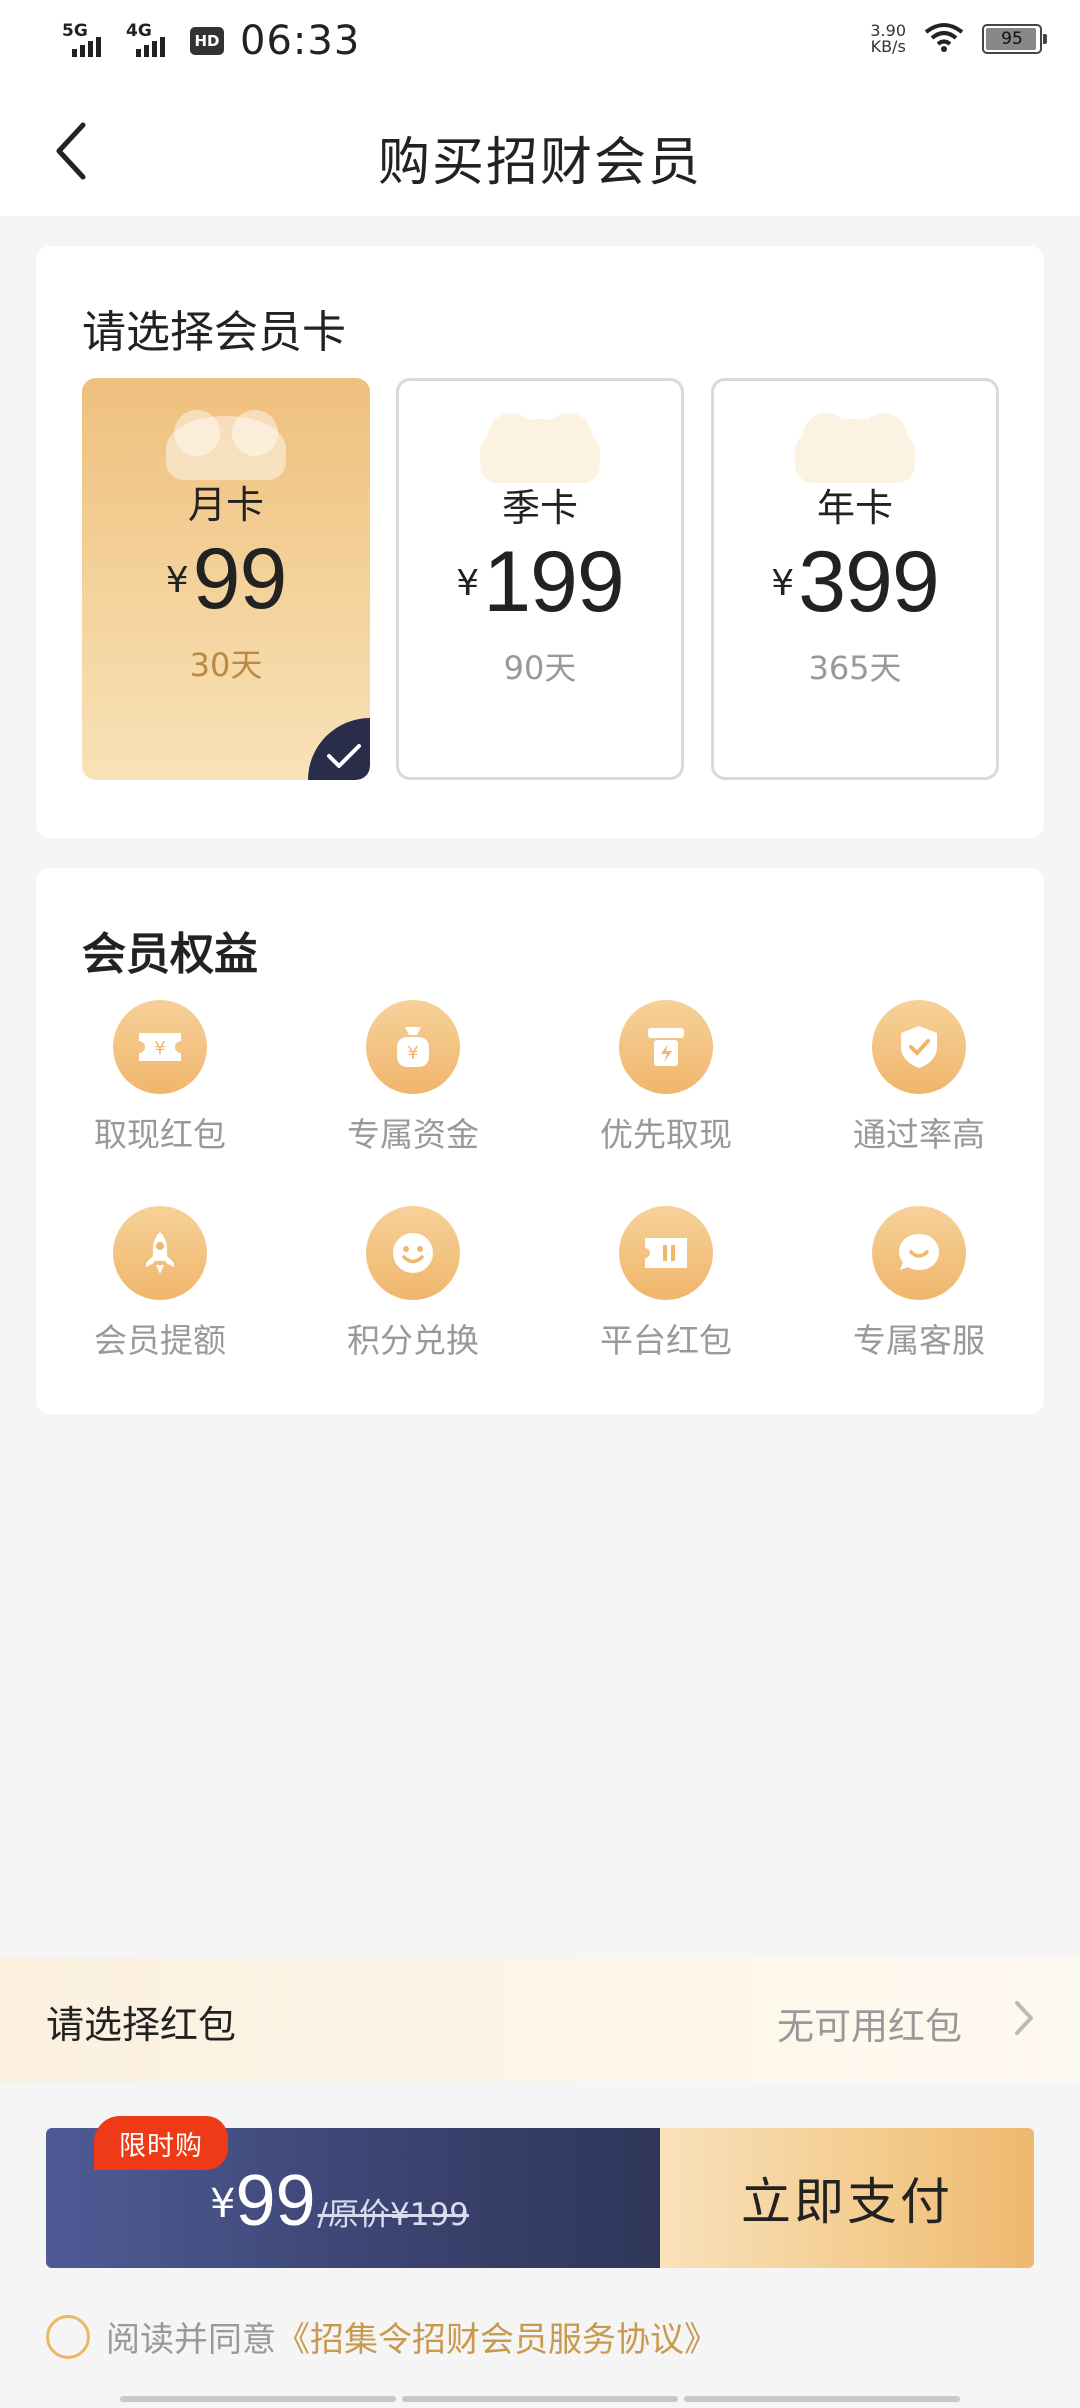 The image size is (1080, 2408). I want to click on battery-level: 95, so click(1012, 39).